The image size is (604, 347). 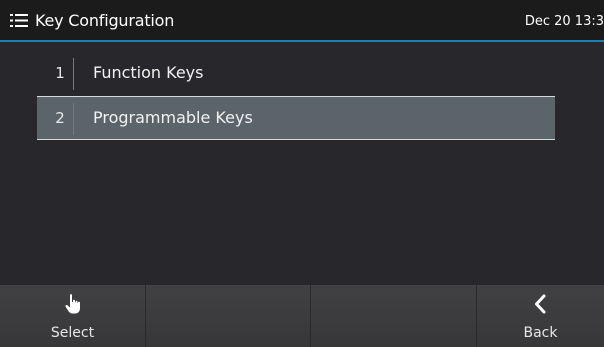 I want to click on menu-item-programmable-keys: 2 Programmable Keys, so click(x=296, y=118).